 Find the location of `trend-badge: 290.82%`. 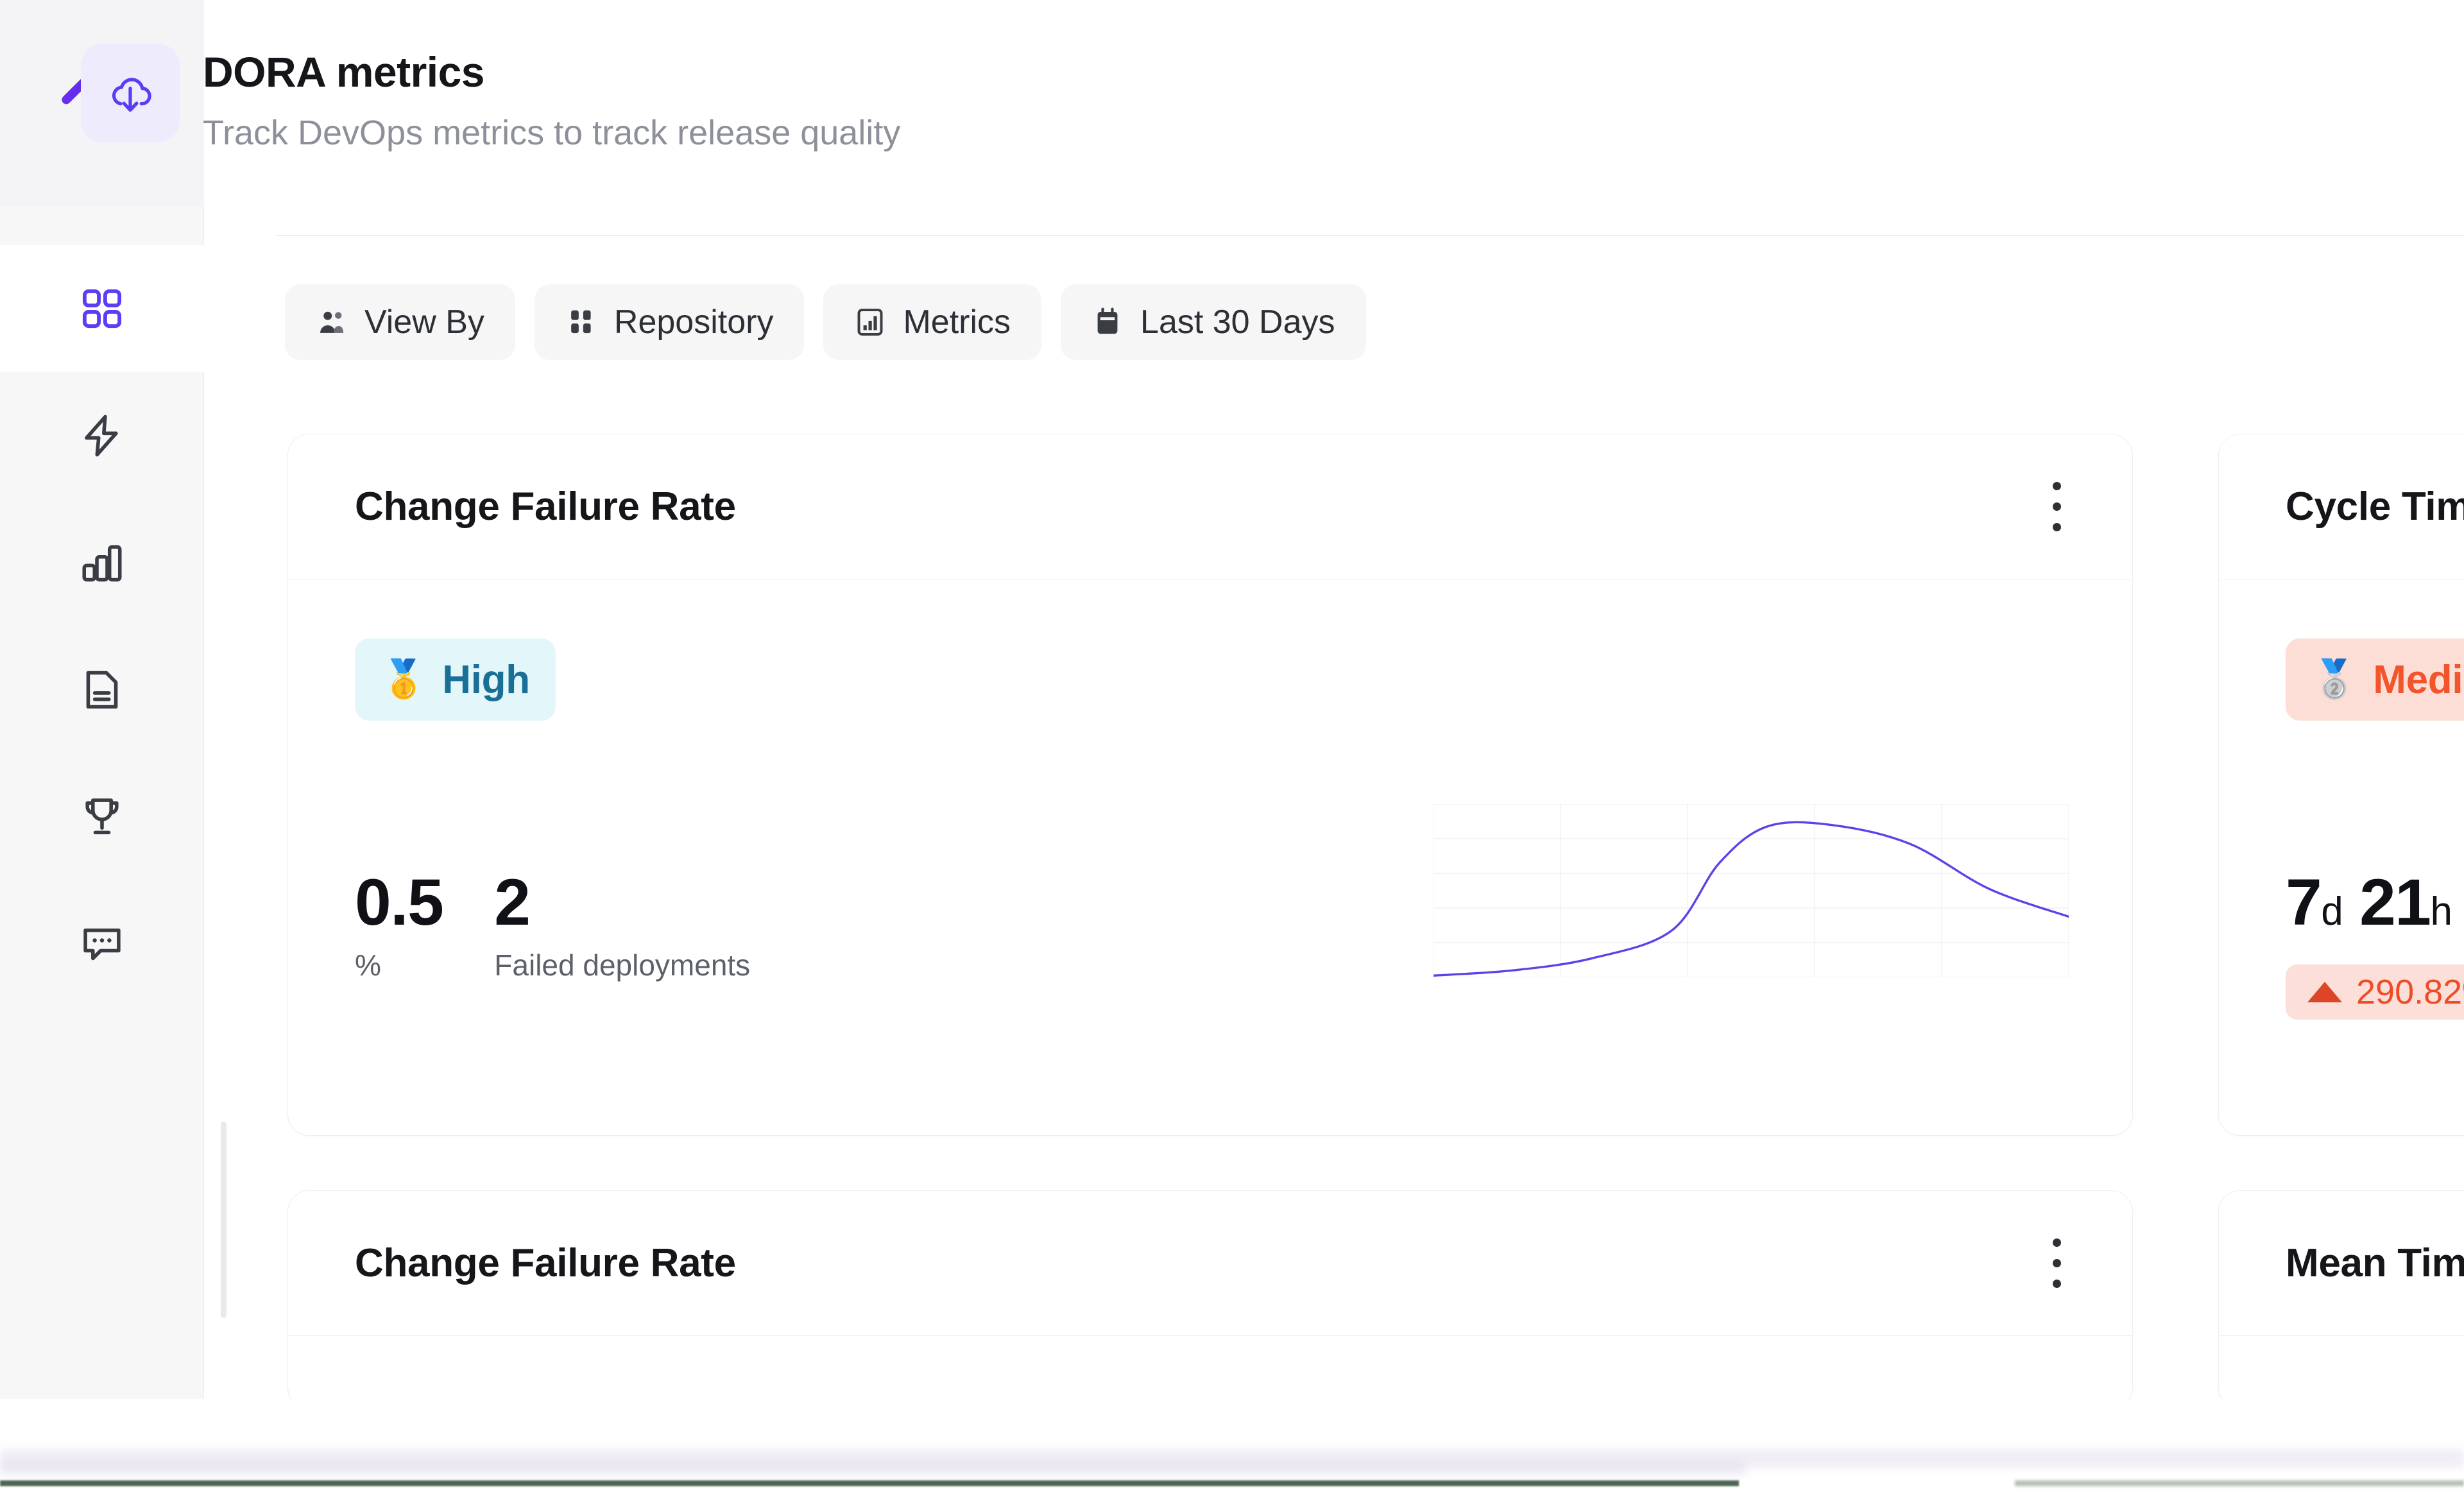

trend-badge: 290.82% is located at coordinates (2375, 992).